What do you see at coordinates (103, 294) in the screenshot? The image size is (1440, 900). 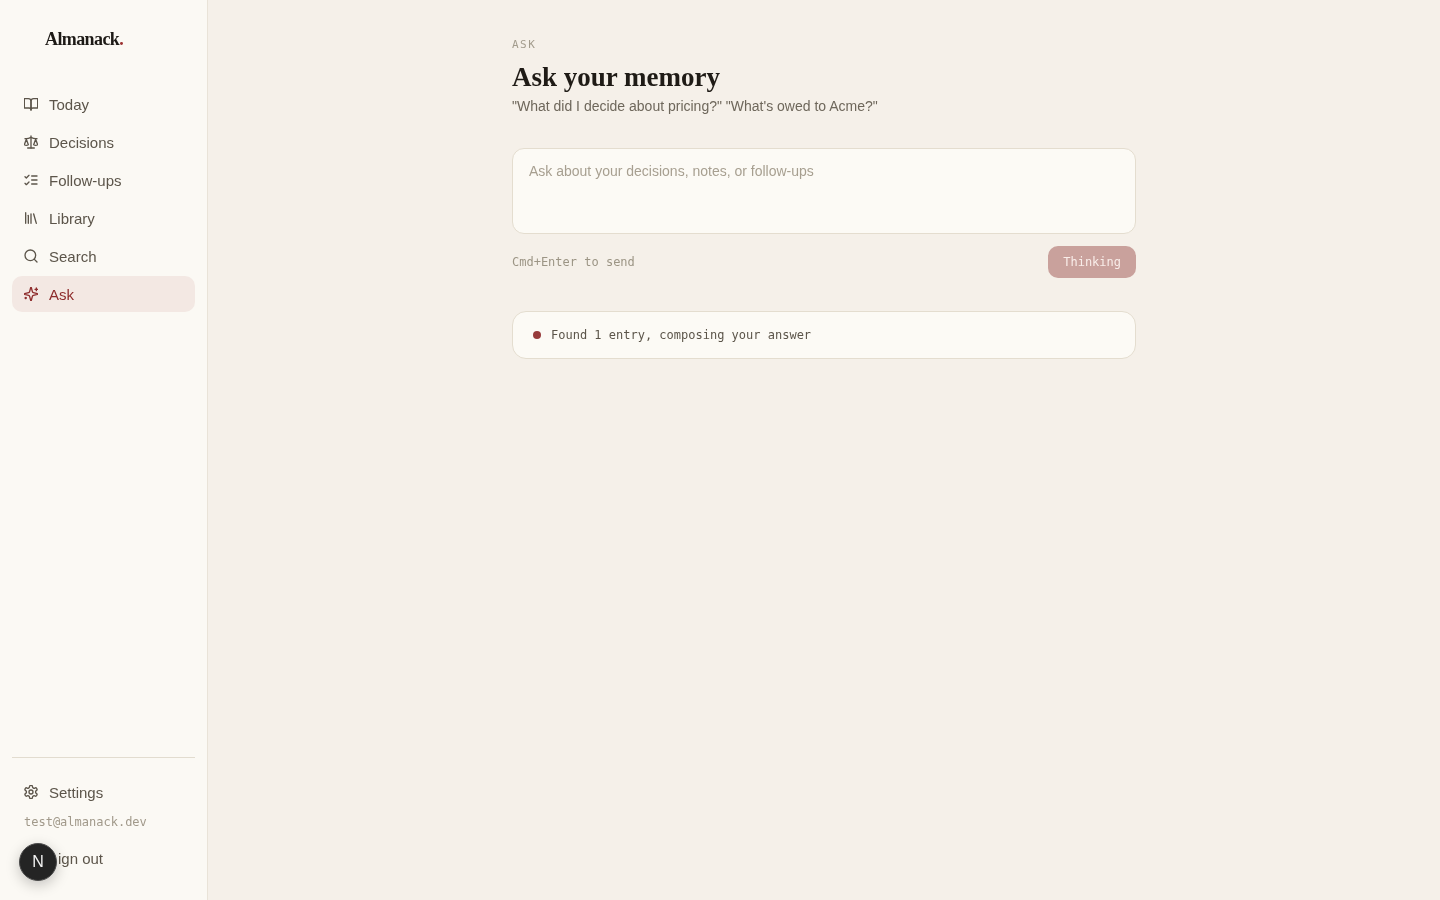 I see `nav-item: Ask` at bounding box center [103, 294].